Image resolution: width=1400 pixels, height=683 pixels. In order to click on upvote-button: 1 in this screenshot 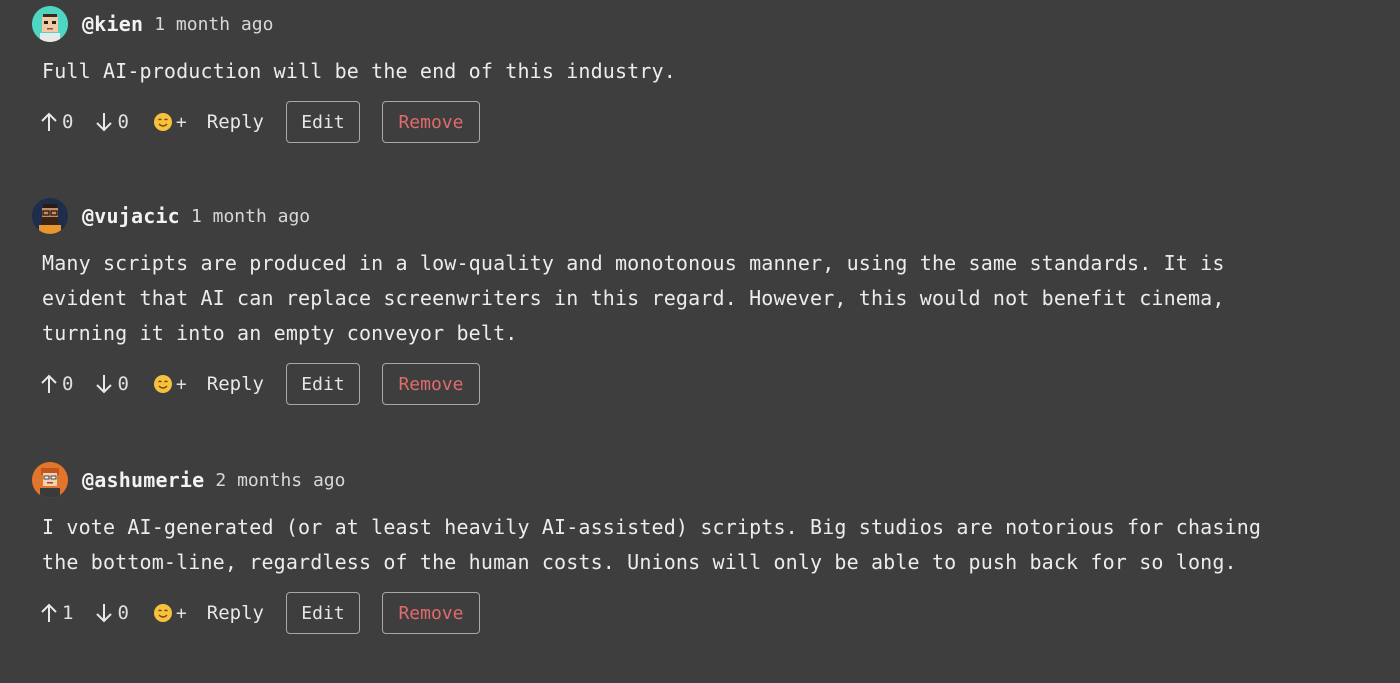, I will do `click(56, 613)`.